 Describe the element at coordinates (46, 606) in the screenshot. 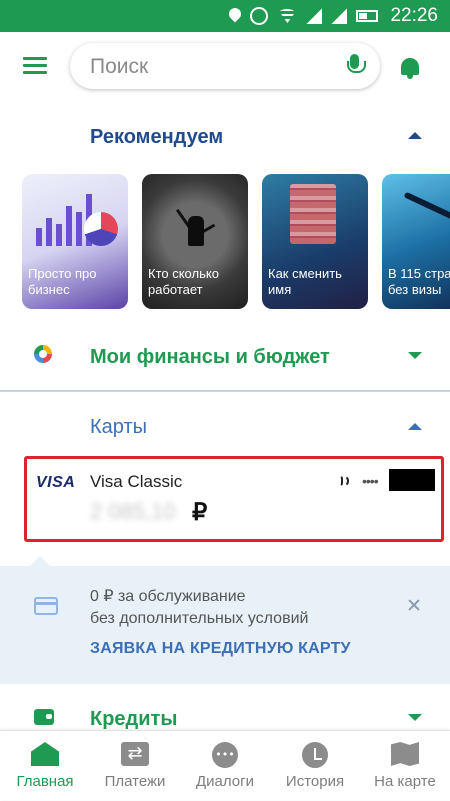

I see `card-icon` at that location.